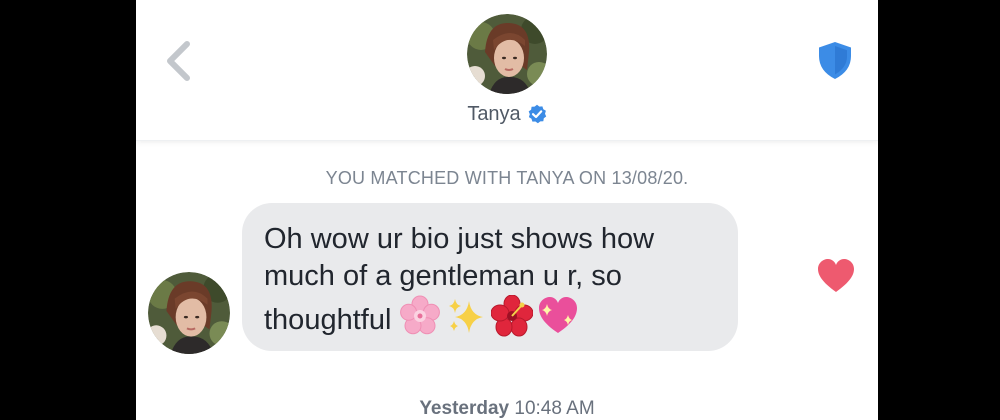 The width and height of the screenshot is (1000, 420). Describe the element at coordinates (489, 316) in the screenshot. I see `emoji-group` at that location.